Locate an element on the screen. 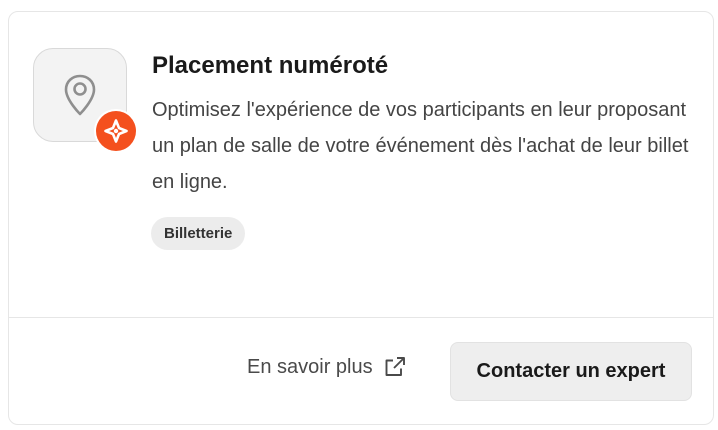 The image size is (718, 430). divider is located at coordinates (361, 317).